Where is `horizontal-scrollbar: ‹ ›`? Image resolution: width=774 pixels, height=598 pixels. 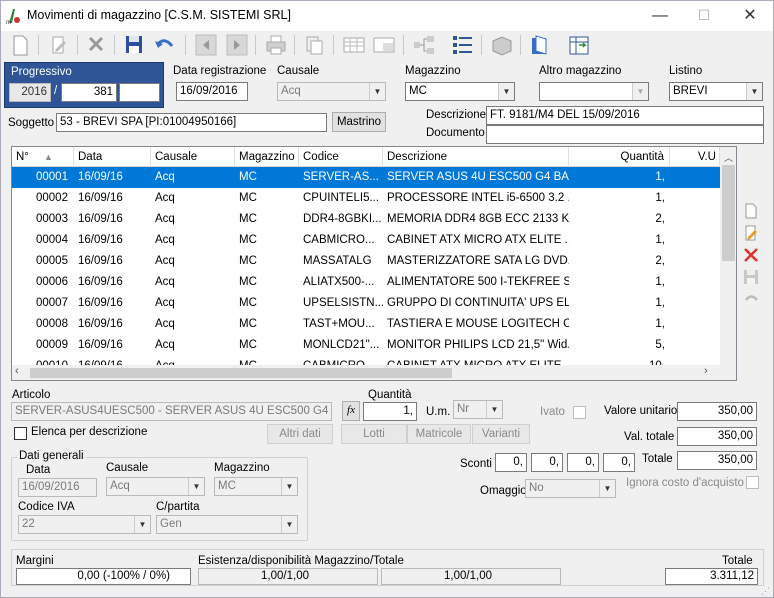
horizontal-scrollbar: ‹ › is located at coordinates (374, 372).